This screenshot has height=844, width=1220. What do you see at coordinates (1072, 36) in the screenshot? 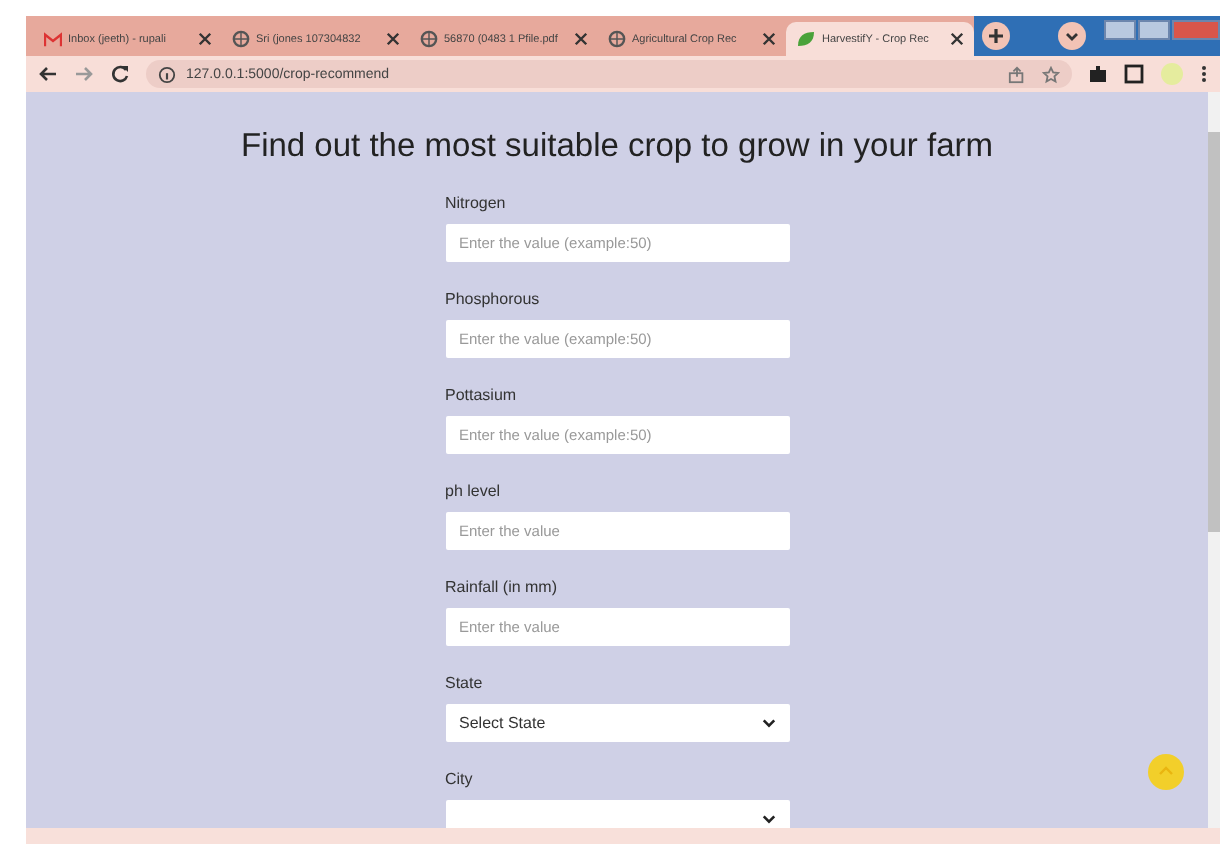
I see `tab-search-icon` at bounding box center [1072, 36].